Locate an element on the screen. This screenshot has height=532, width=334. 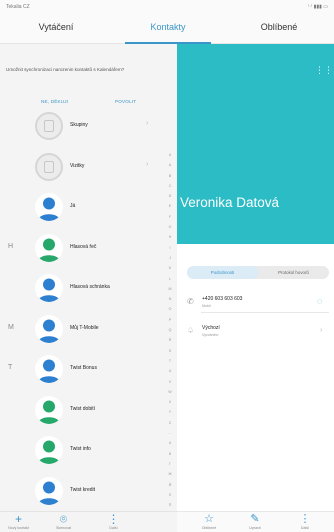
contact-row: Twist info is located at coordinates (88, 450).